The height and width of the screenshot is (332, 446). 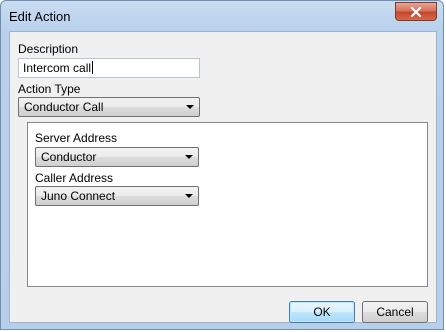 What do you see at coordinates (117, 157) in the screenshot?
I see `server-address-dropdown: Conductor` at bounding box center [117, 157].